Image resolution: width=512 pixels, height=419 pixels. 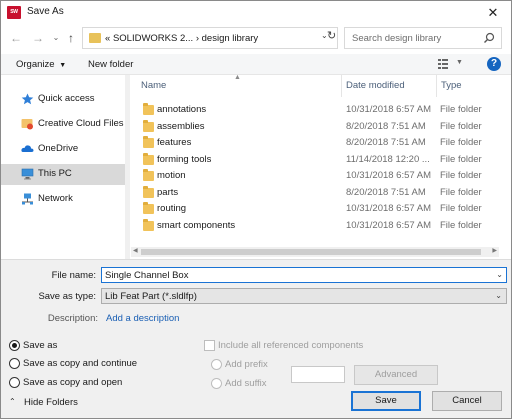 I want to click on list-item: parts 8/20/2018 7:51 AM File folder, so click(x=325, y=193).